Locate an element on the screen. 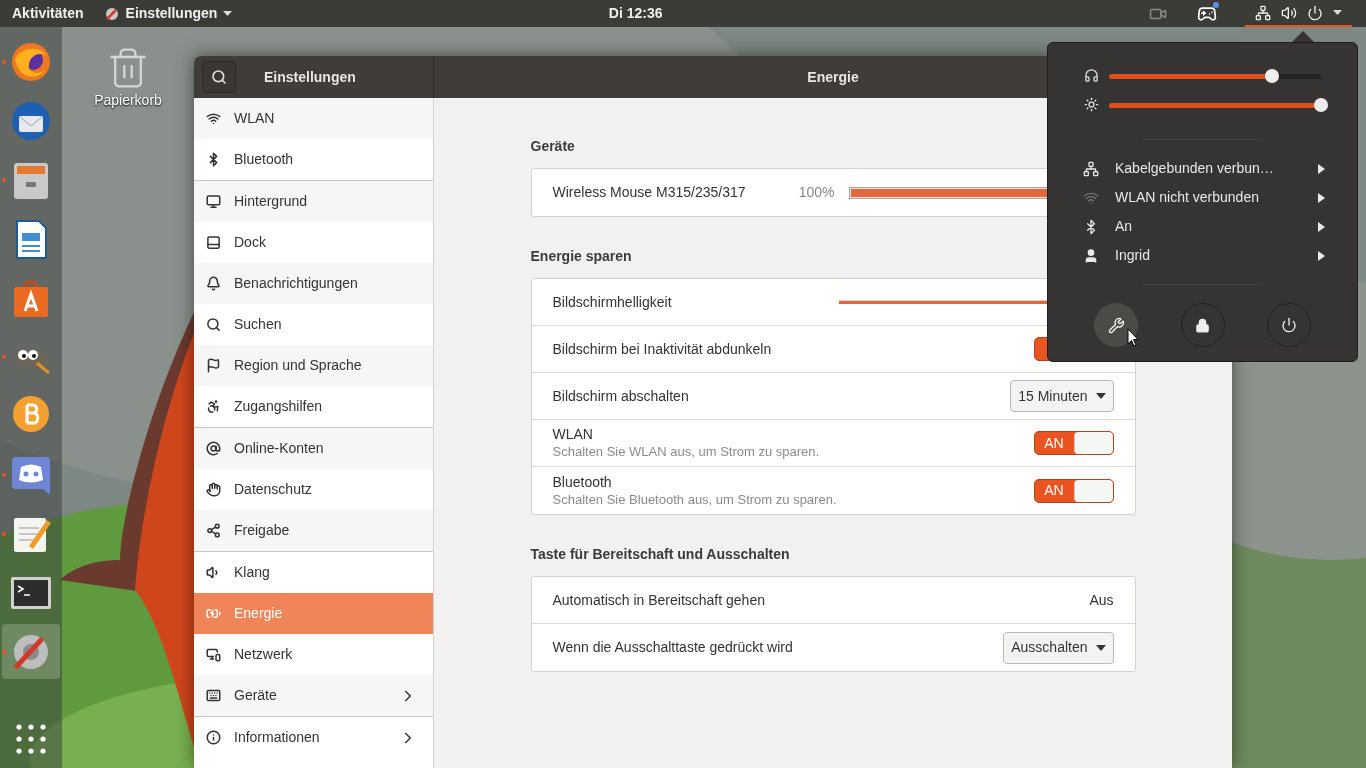  keyboard-icon is located at coordinates (213, 695).